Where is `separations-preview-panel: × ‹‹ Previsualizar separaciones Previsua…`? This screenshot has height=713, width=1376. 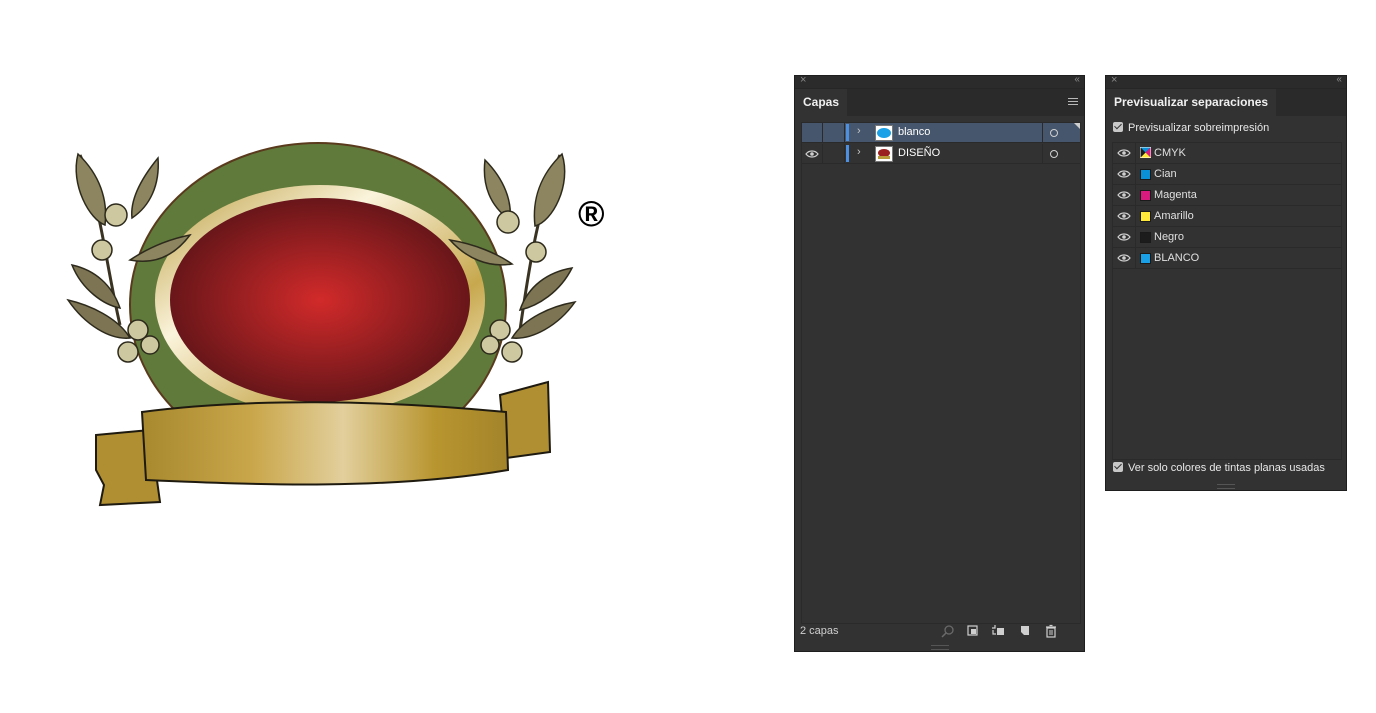
separations-preview-panel: × ‹‹ Previsualizar separaciones Previsua… is located at coordinates (1226, 282).